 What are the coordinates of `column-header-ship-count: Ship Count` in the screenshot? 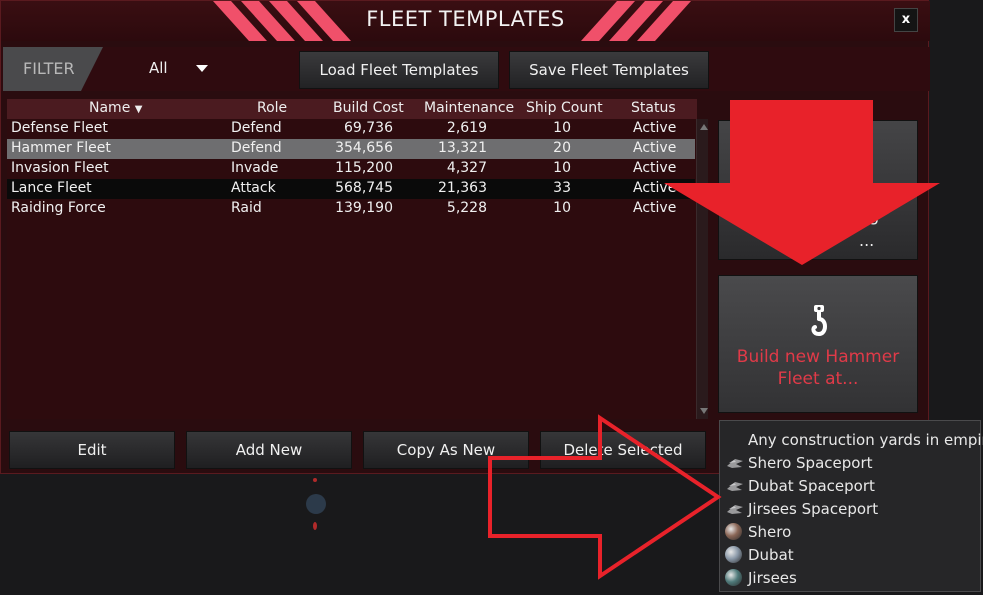 It's located at (564, 108).